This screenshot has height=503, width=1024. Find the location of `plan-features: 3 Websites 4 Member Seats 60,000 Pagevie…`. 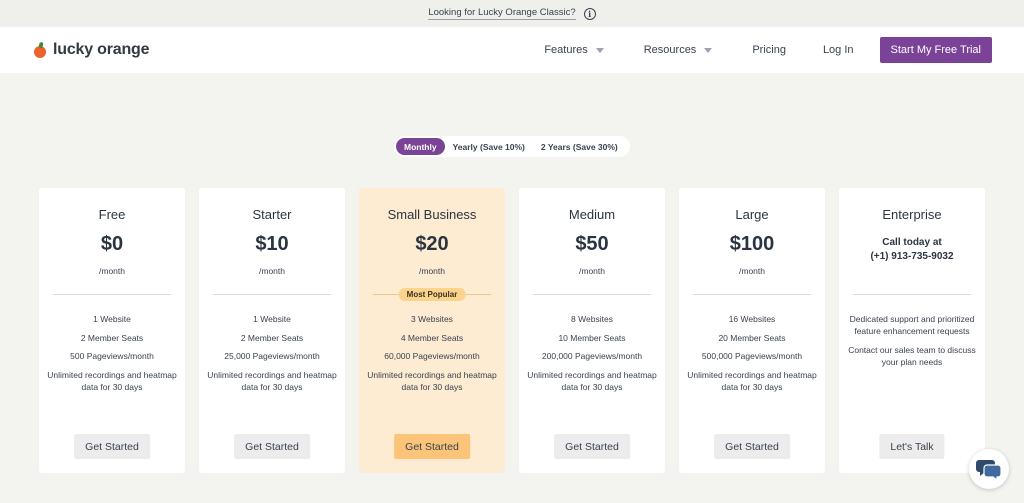

plan-features: 3 Websites 4 Member Seats 60,000 Pagevie… is located at coordinates (432, 356).